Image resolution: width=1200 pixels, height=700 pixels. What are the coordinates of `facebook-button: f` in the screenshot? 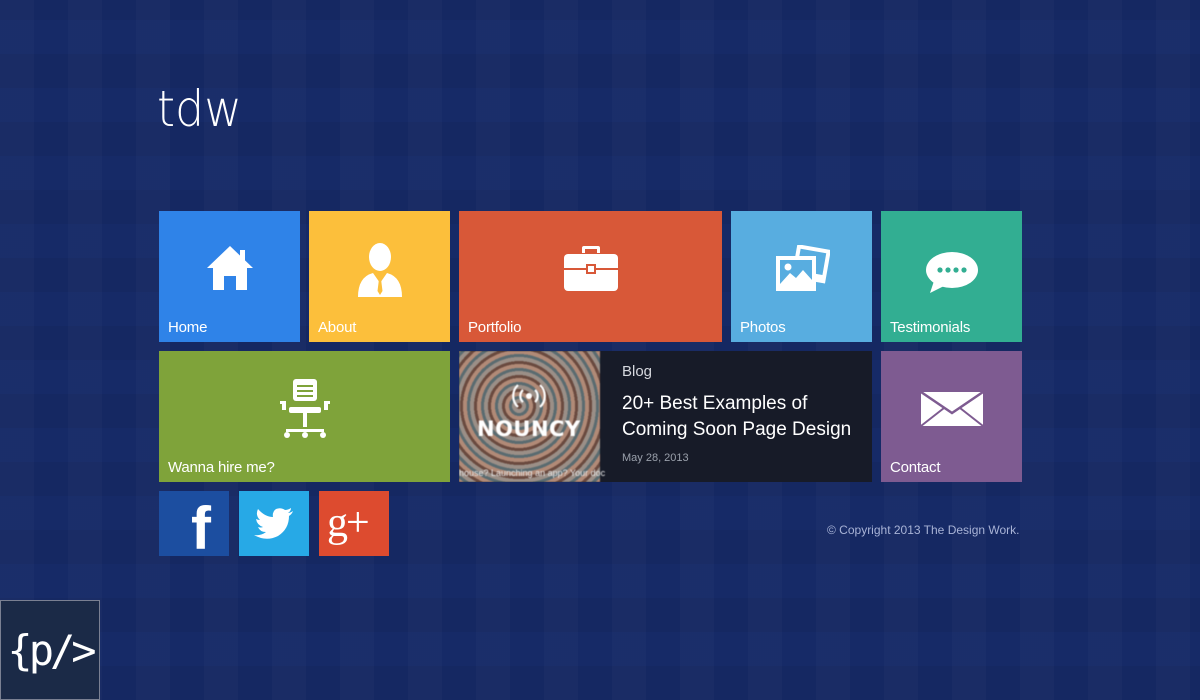 It's located at (194, 526).